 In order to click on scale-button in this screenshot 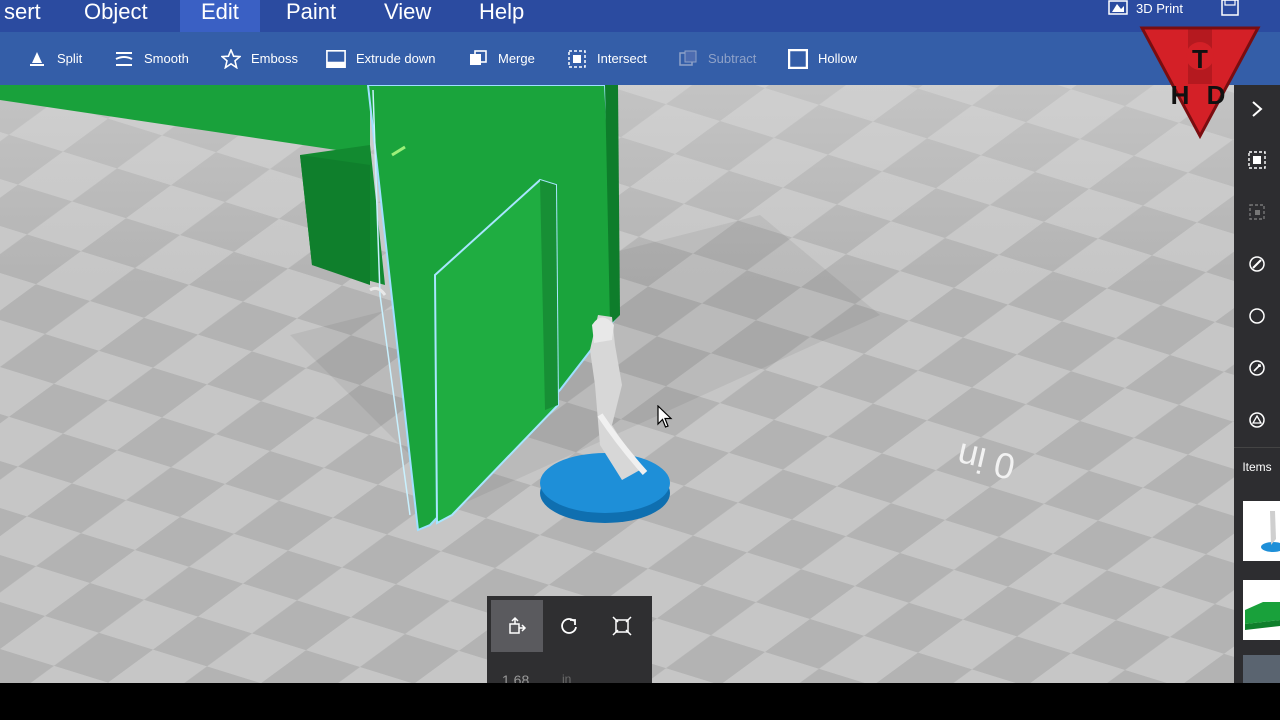, I will do `click(622, 626)`.